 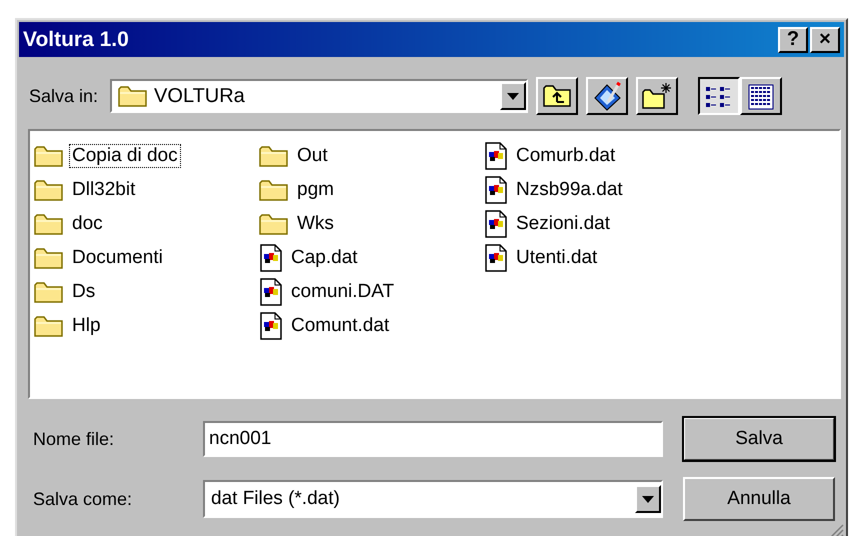 I want to click on details-view-button, so click(x=761, y=96).